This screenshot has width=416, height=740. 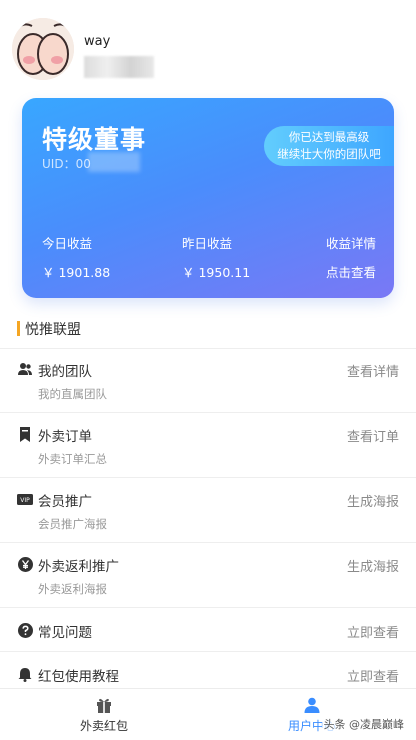 I want to click on section-title: 悦推联盟, so click(x=53, y=330).